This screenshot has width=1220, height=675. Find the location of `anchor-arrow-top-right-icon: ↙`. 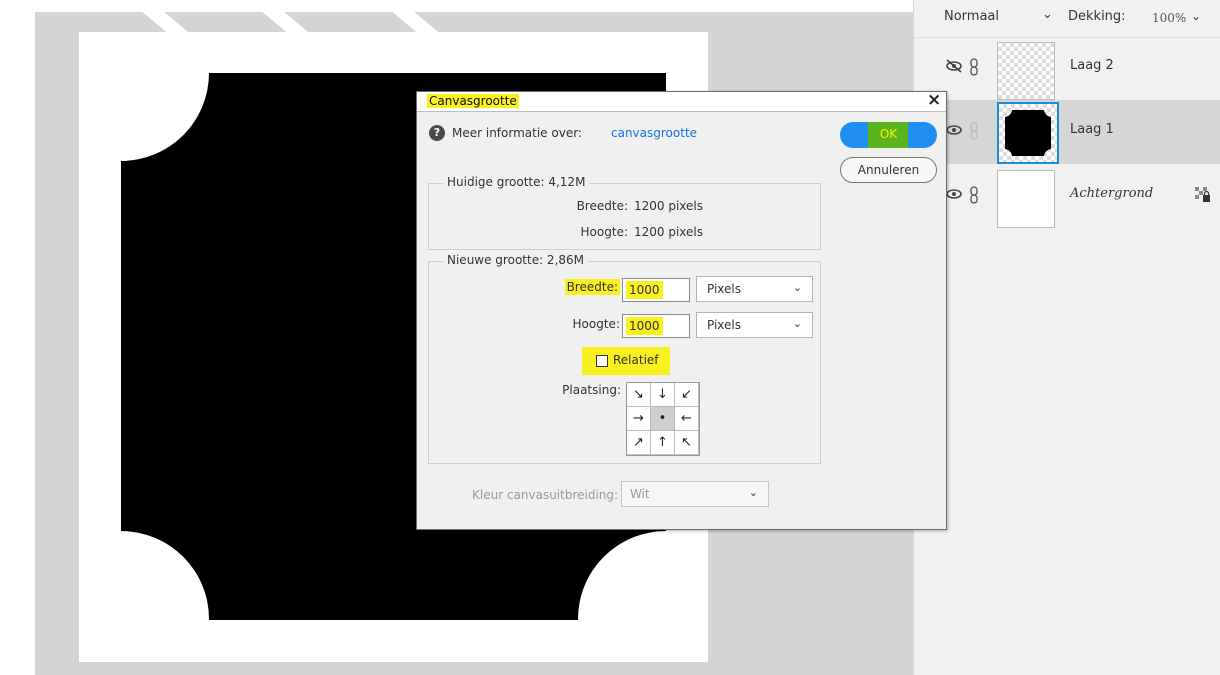

anchor-arrow-top-right-icon: ↙ is located at coordinates (687, 395).